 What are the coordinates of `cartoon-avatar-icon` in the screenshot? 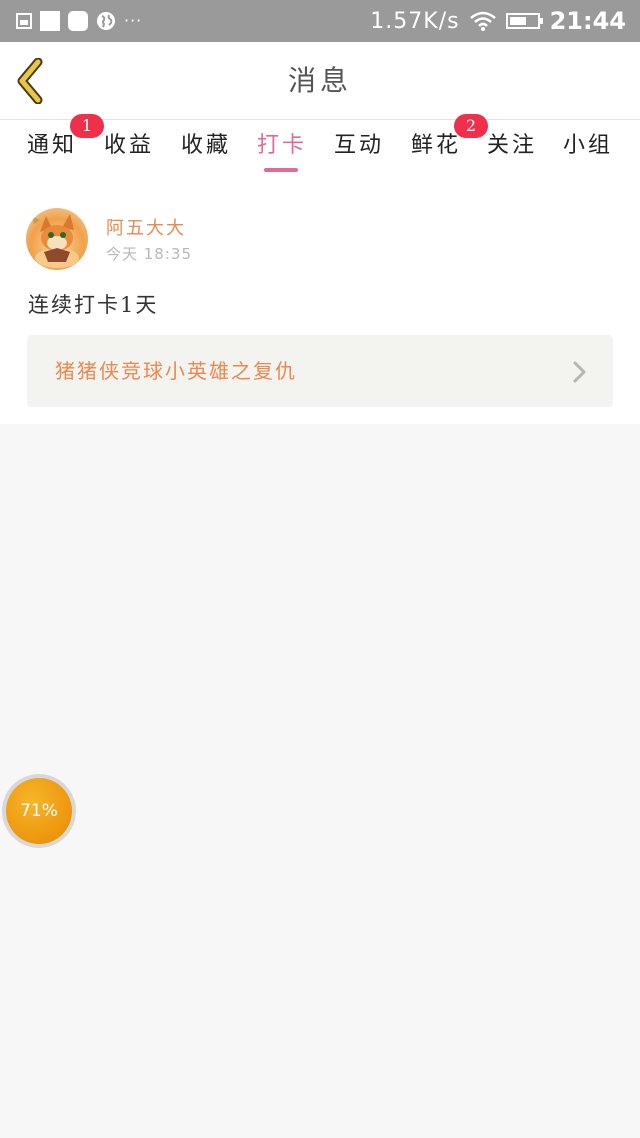 It's located at (55, 241).